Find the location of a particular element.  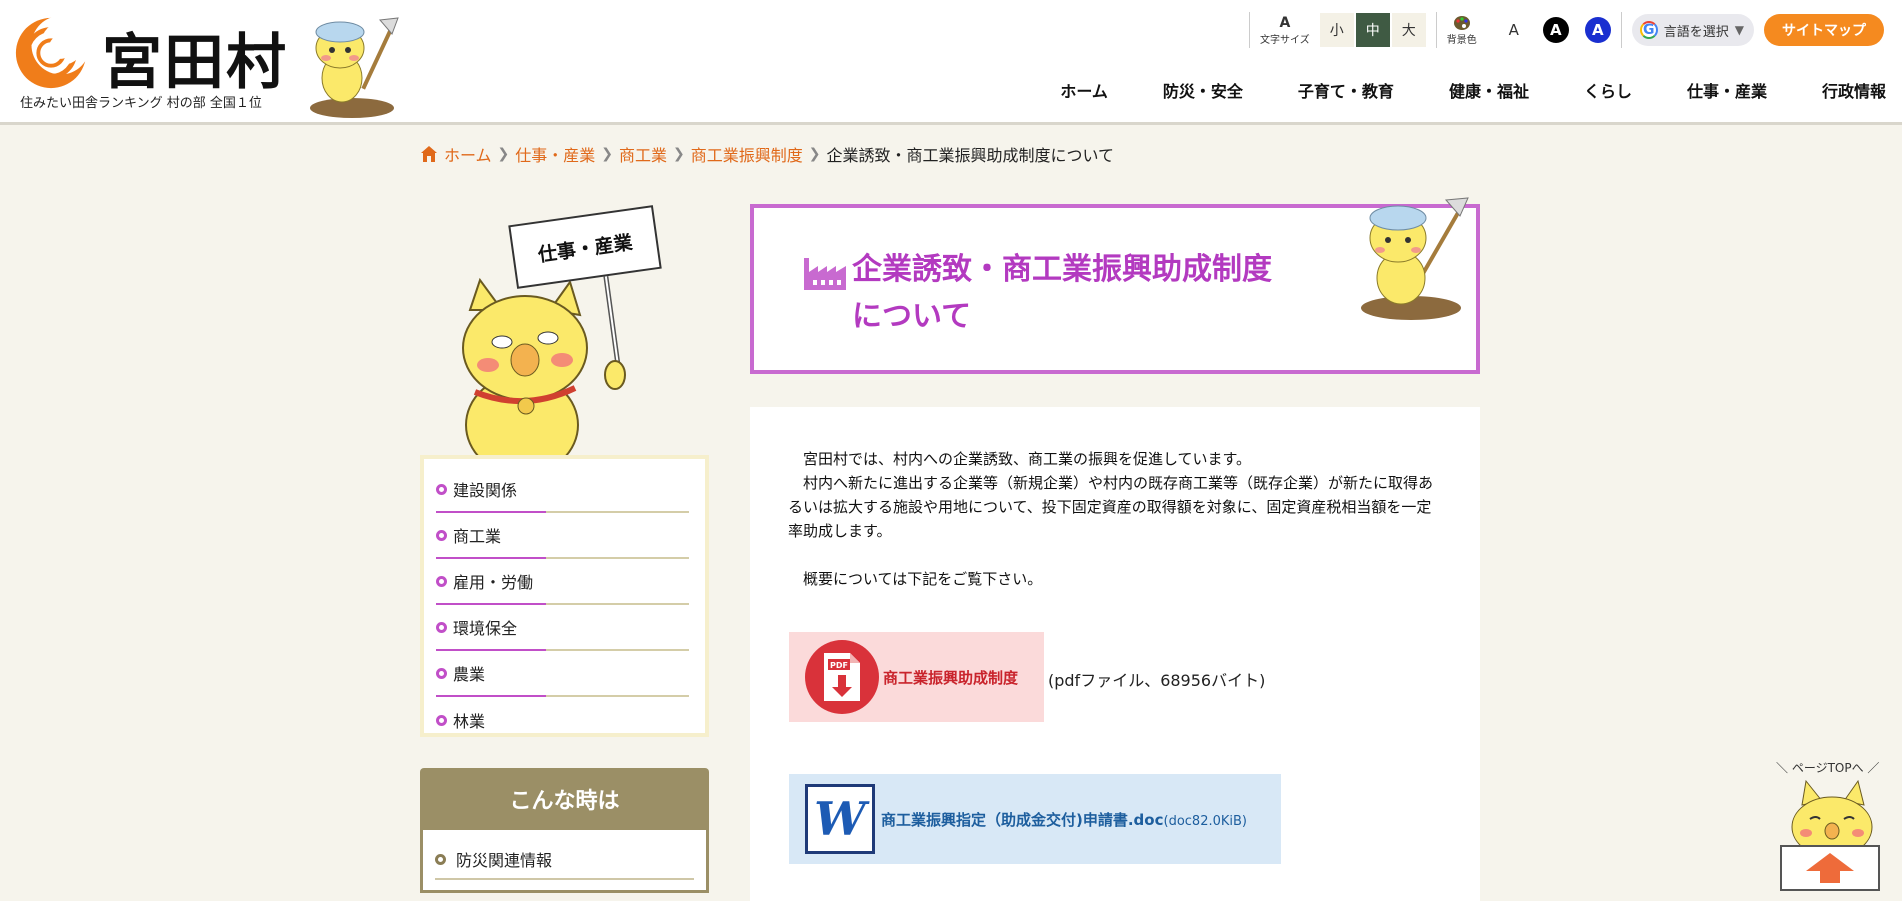

font-size-label: 文字サイズ is located at coordinates (1285, 40).